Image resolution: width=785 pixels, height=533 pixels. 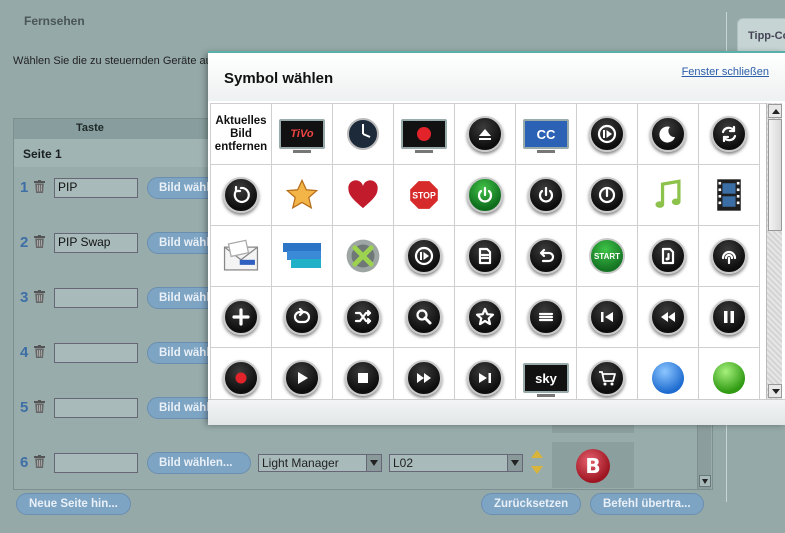 I want to click on scroll-thumb, so click(x=775, y=175).